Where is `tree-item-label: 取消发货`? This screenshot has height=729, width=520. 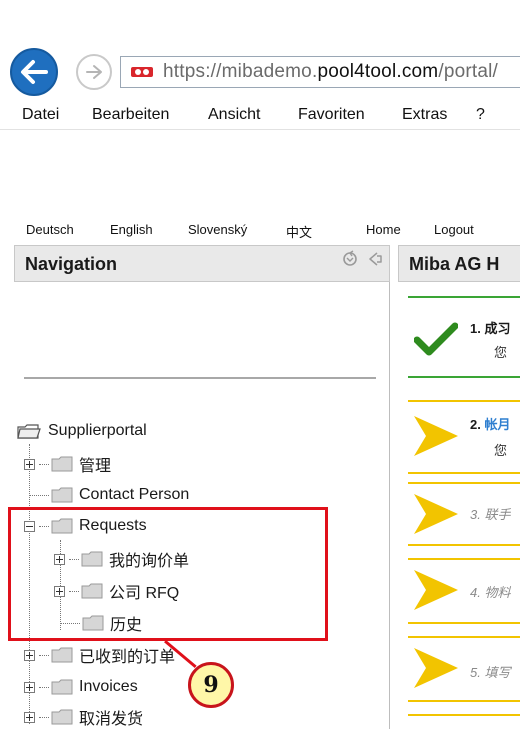 tree-item-label: 取消发货 is located at coordinates (111, 719).